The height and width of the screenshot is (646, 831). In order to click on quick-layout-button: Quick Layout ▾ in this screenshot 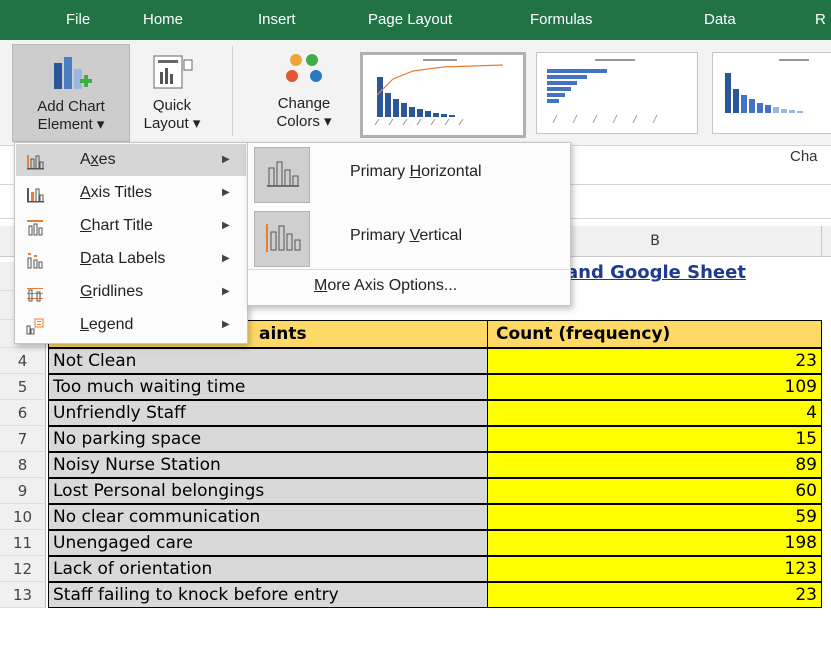, I will do `click(172, 93)`.